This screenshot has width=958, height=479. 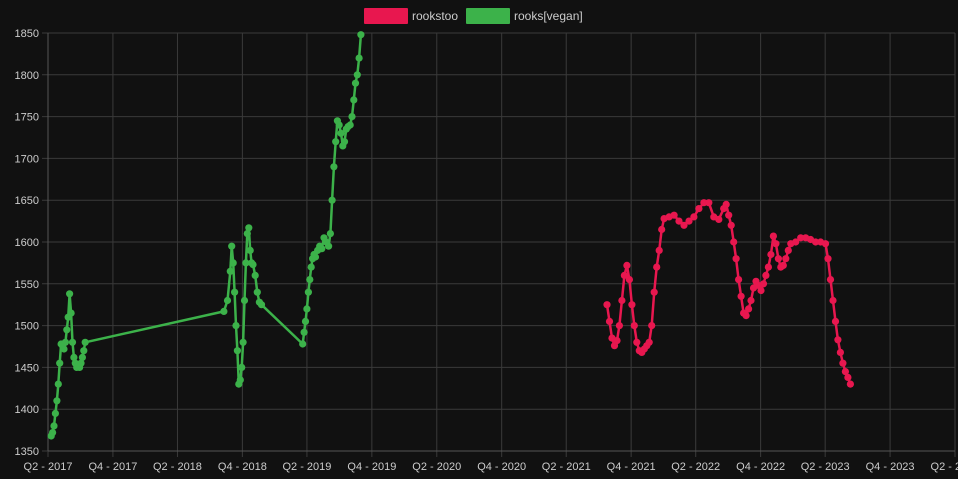 I want to click on legend-item-rooks-vegan: rooks[vegan], so click(x=524, y=16).